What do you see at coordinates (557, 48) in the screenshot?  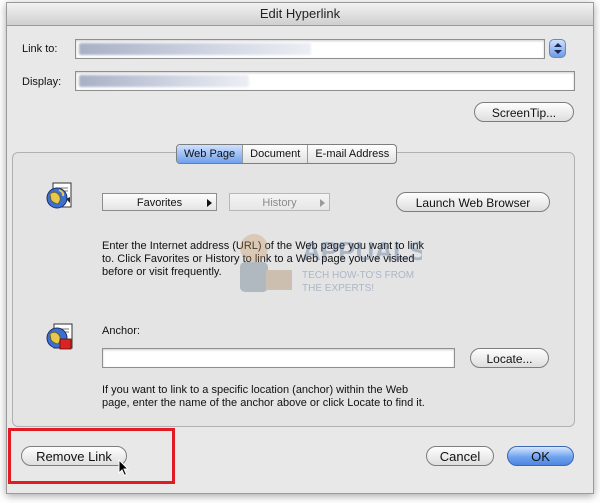 I see `link-to-stepper-icon` at bounding box center [557, 48].